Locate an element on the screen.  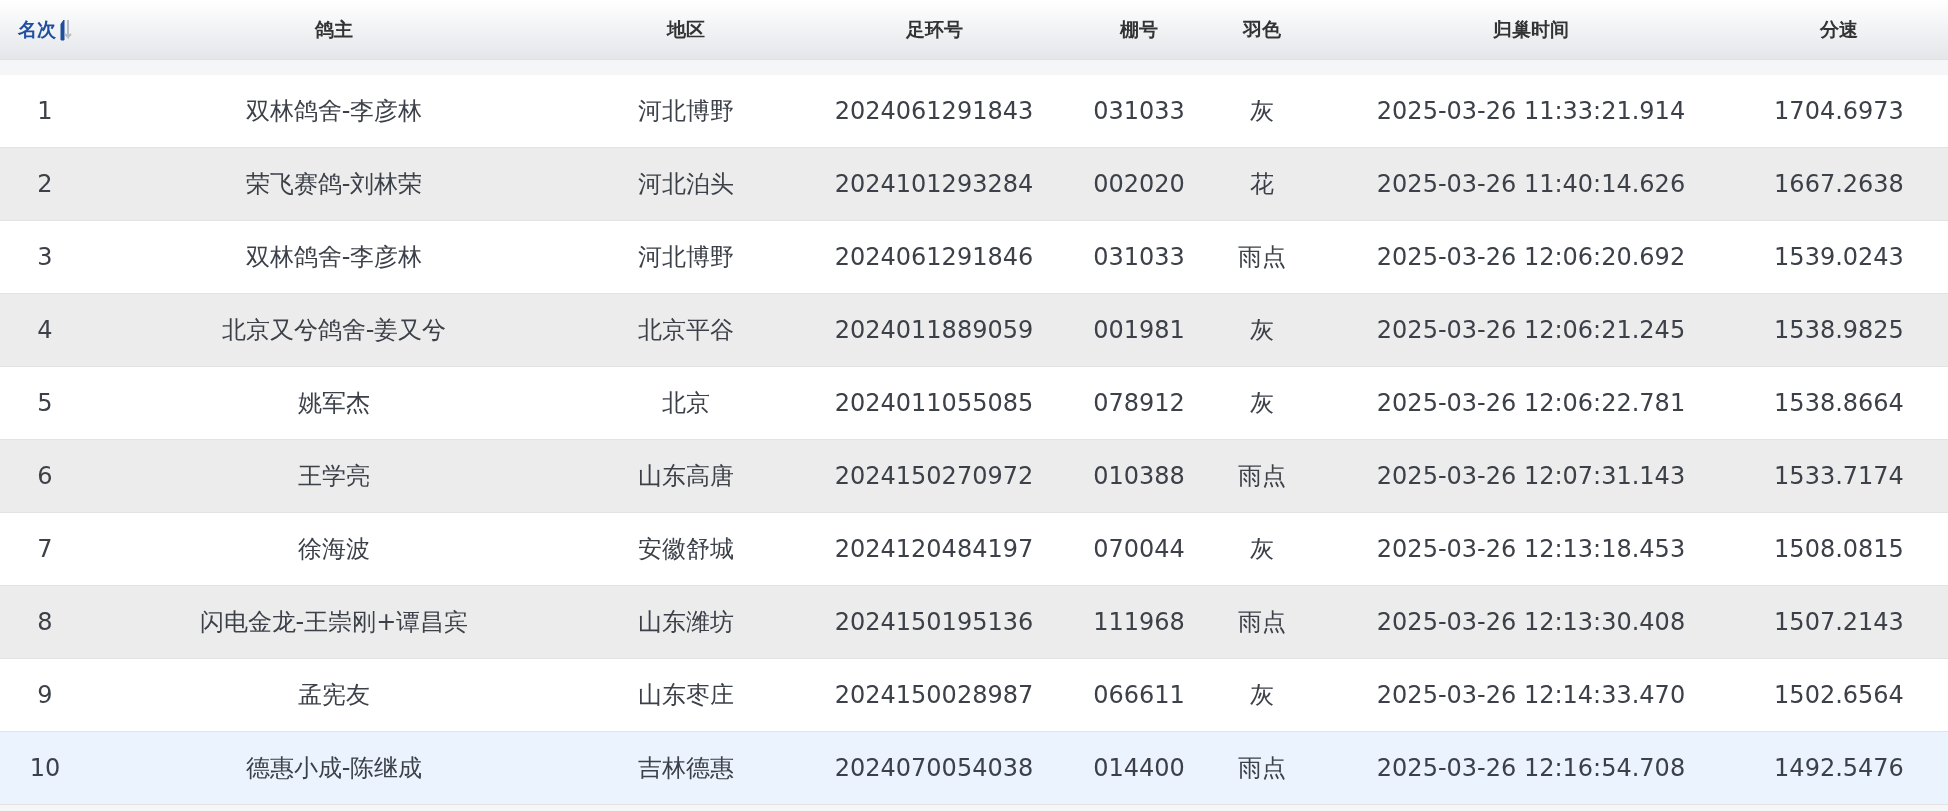
table-cell-text: 吉林德惠 is located at coordinates (686, 768).